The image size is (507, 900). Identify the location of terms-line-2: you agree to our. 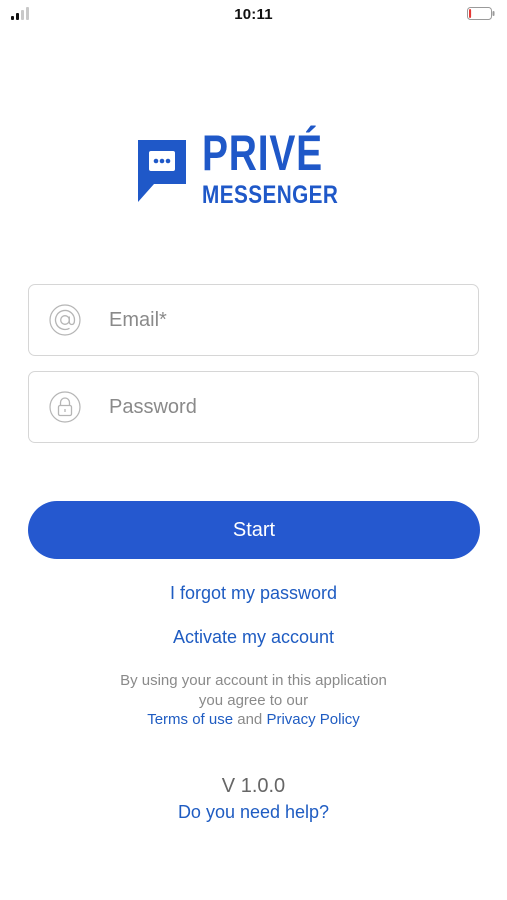
(253, 700).